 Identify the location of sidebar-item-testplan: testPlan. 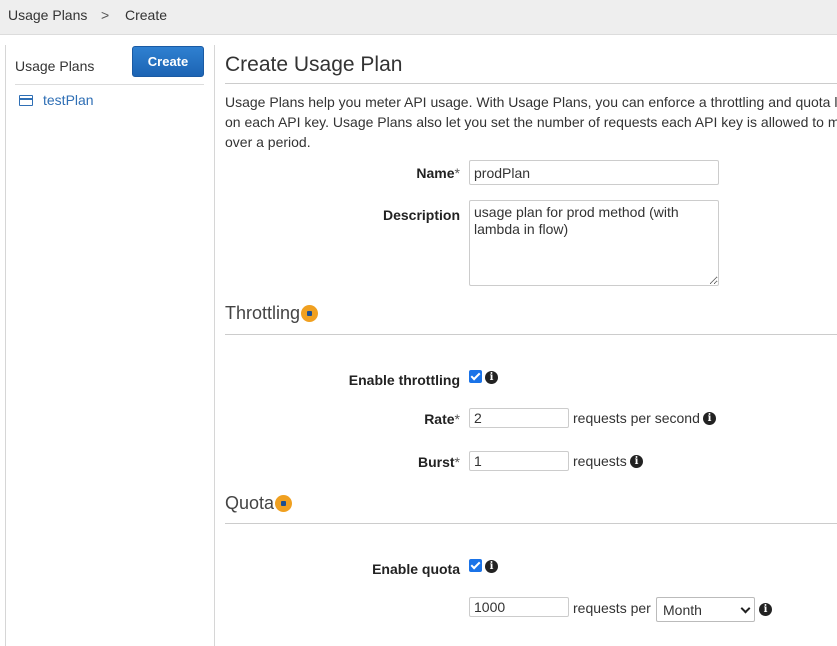
(56, 100).